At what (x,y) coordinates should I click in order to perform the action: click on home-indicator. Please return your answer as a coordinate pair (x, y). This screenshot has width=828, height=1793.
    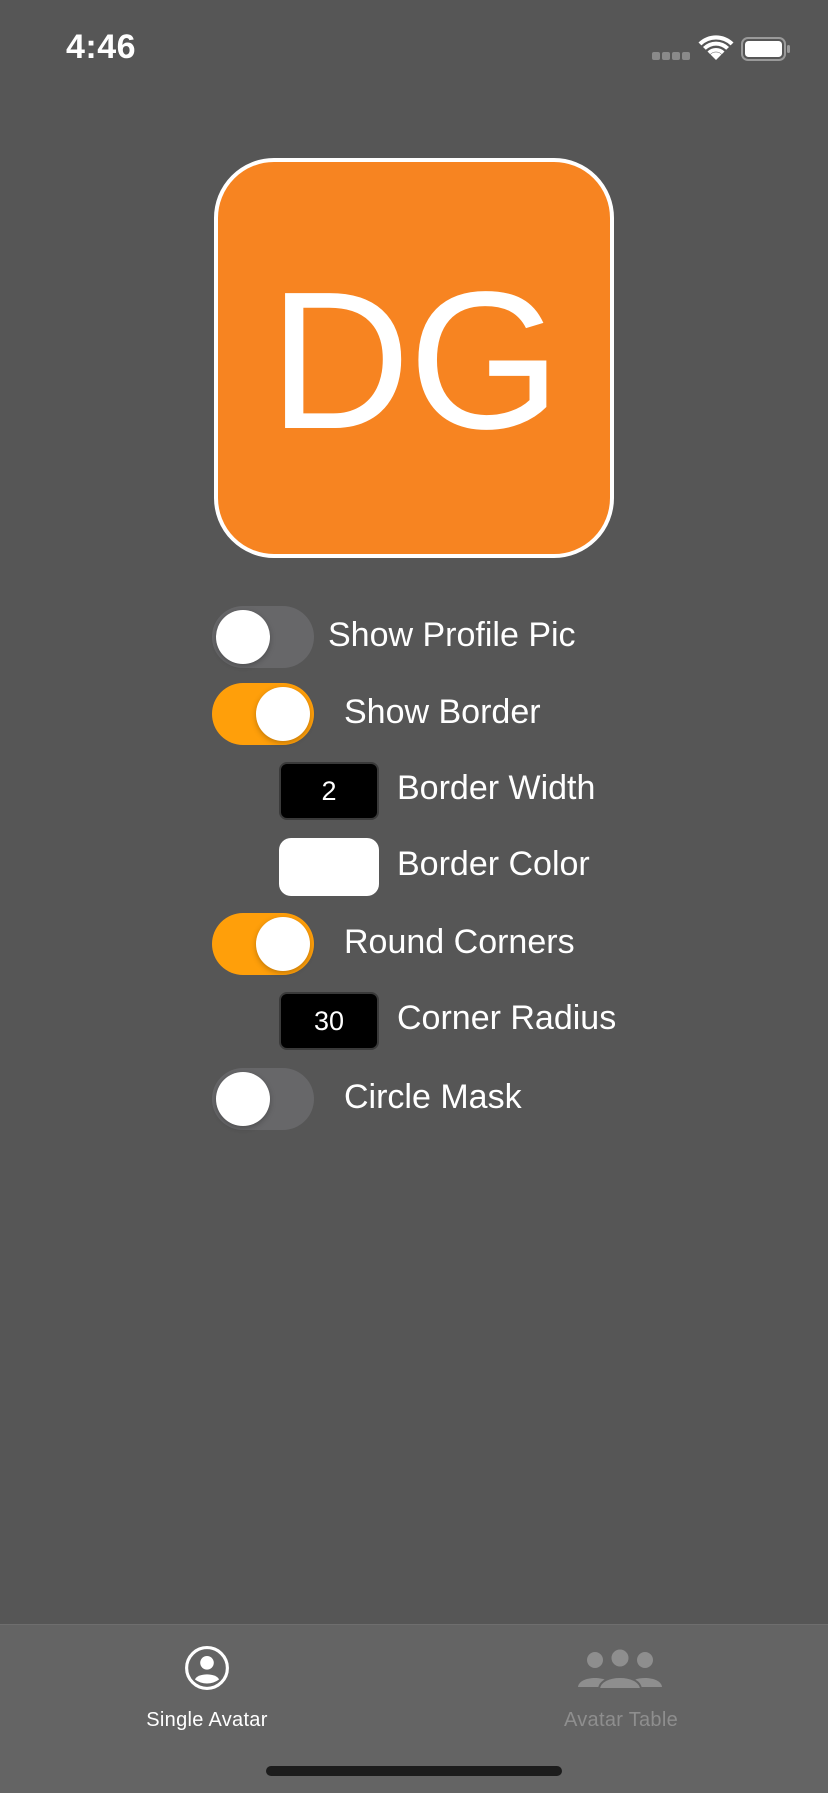
    Looking at the image, I should click on (414, 1771).